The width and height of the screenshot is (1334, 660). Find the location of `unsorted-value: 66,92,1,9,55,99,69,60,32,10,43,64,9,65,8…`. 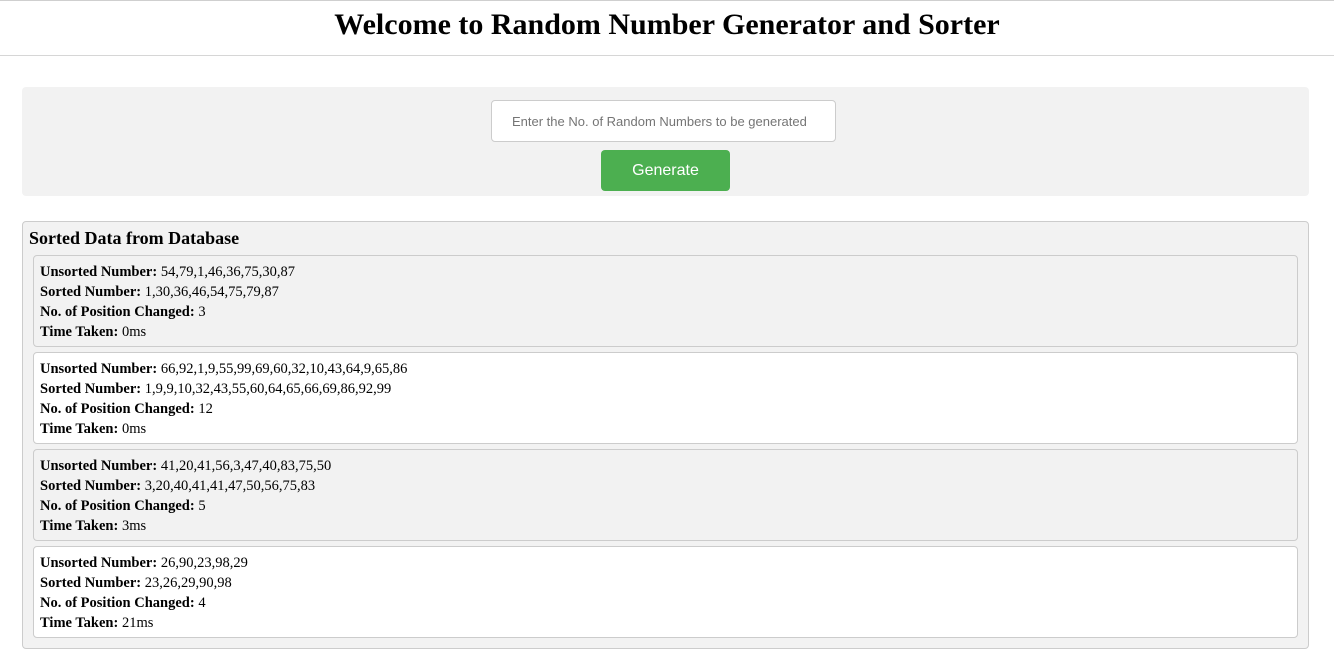

unsorted-value: 66,92,1,9,55,99,69,60,32,10,43,64,9,65,8… is located at coordinates (284, 369).